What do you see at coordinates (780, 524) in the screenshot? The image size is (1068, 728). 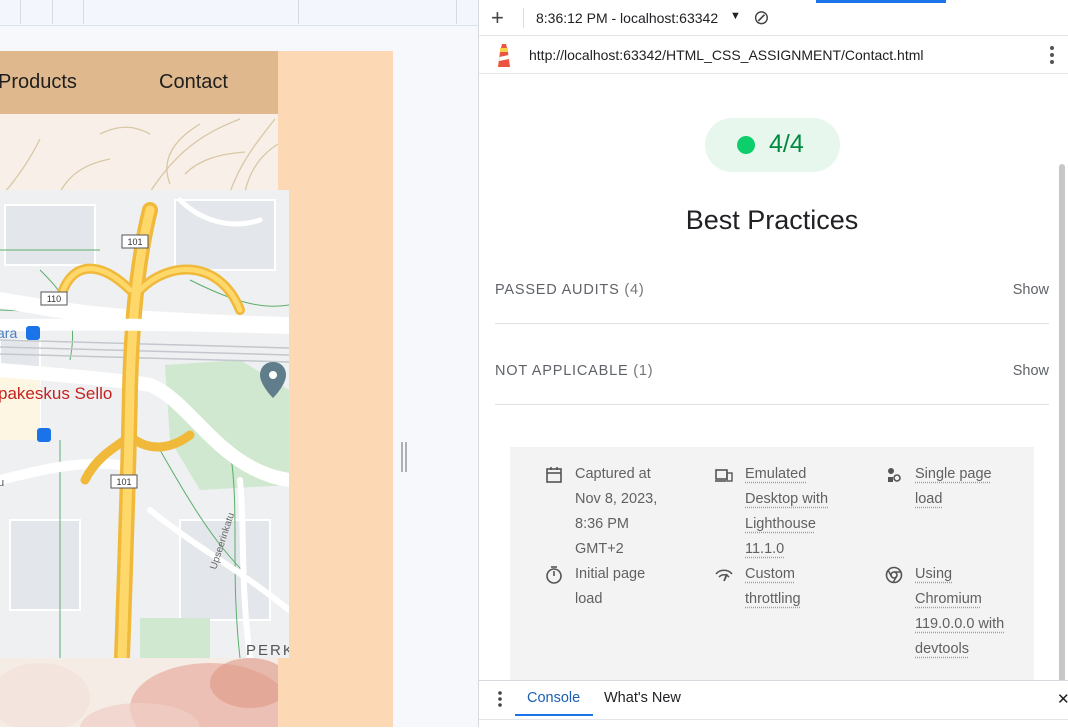 I see `env-text: Lighthouse` at bounding box center [780, 524].